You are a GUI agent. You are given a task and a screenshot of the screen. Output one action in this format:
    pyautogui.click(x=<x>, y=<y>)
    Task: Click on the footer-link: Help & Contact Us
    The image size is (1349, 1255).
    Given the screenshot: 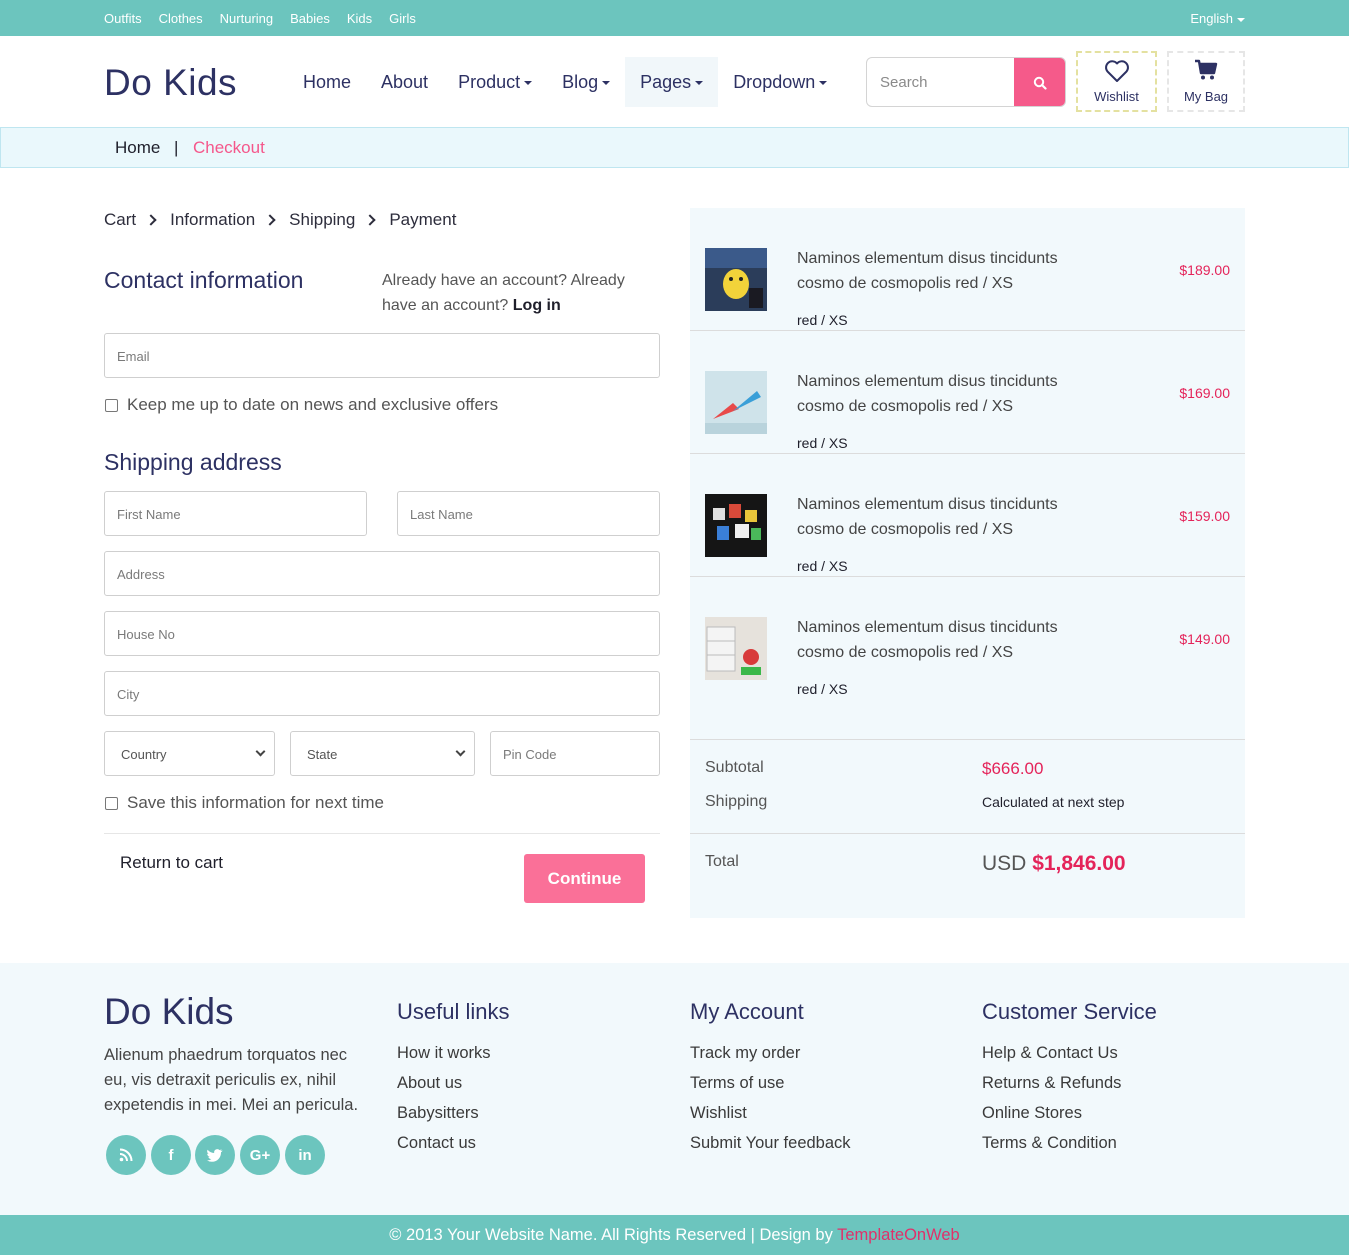 What is the action you would take?
    pyautogui.click(x=1069, y=1058)
    